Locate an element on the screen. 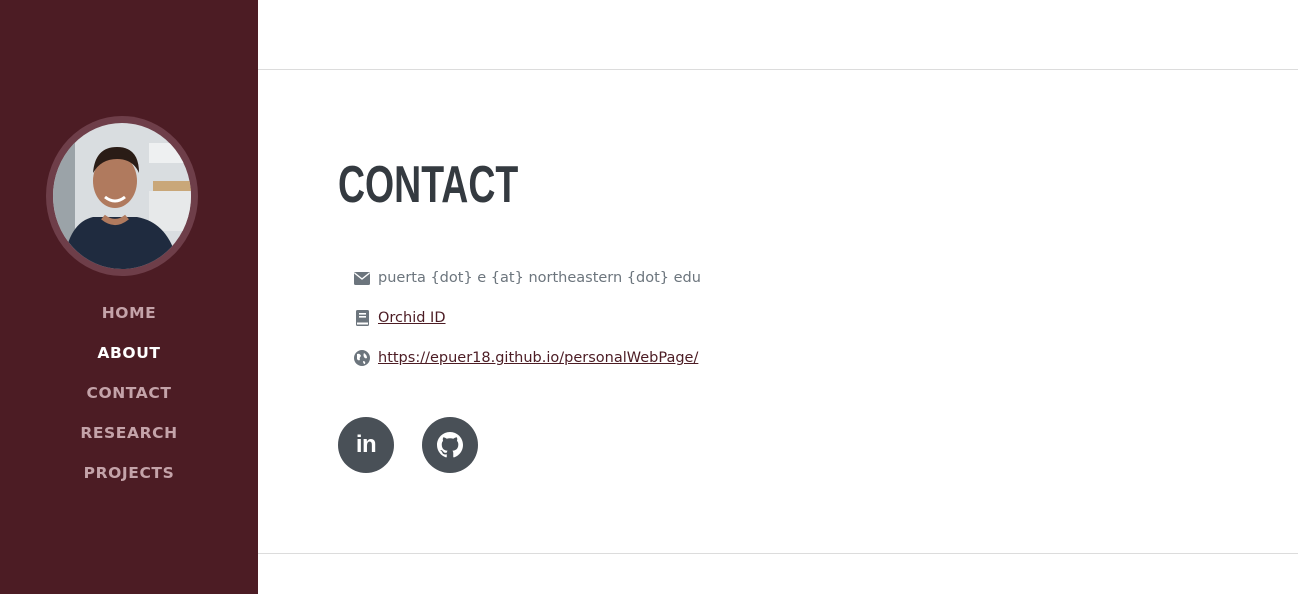 The height and width of the screenshot is (594, 1298). profile-photo-image is located at coordinates (122, 196).